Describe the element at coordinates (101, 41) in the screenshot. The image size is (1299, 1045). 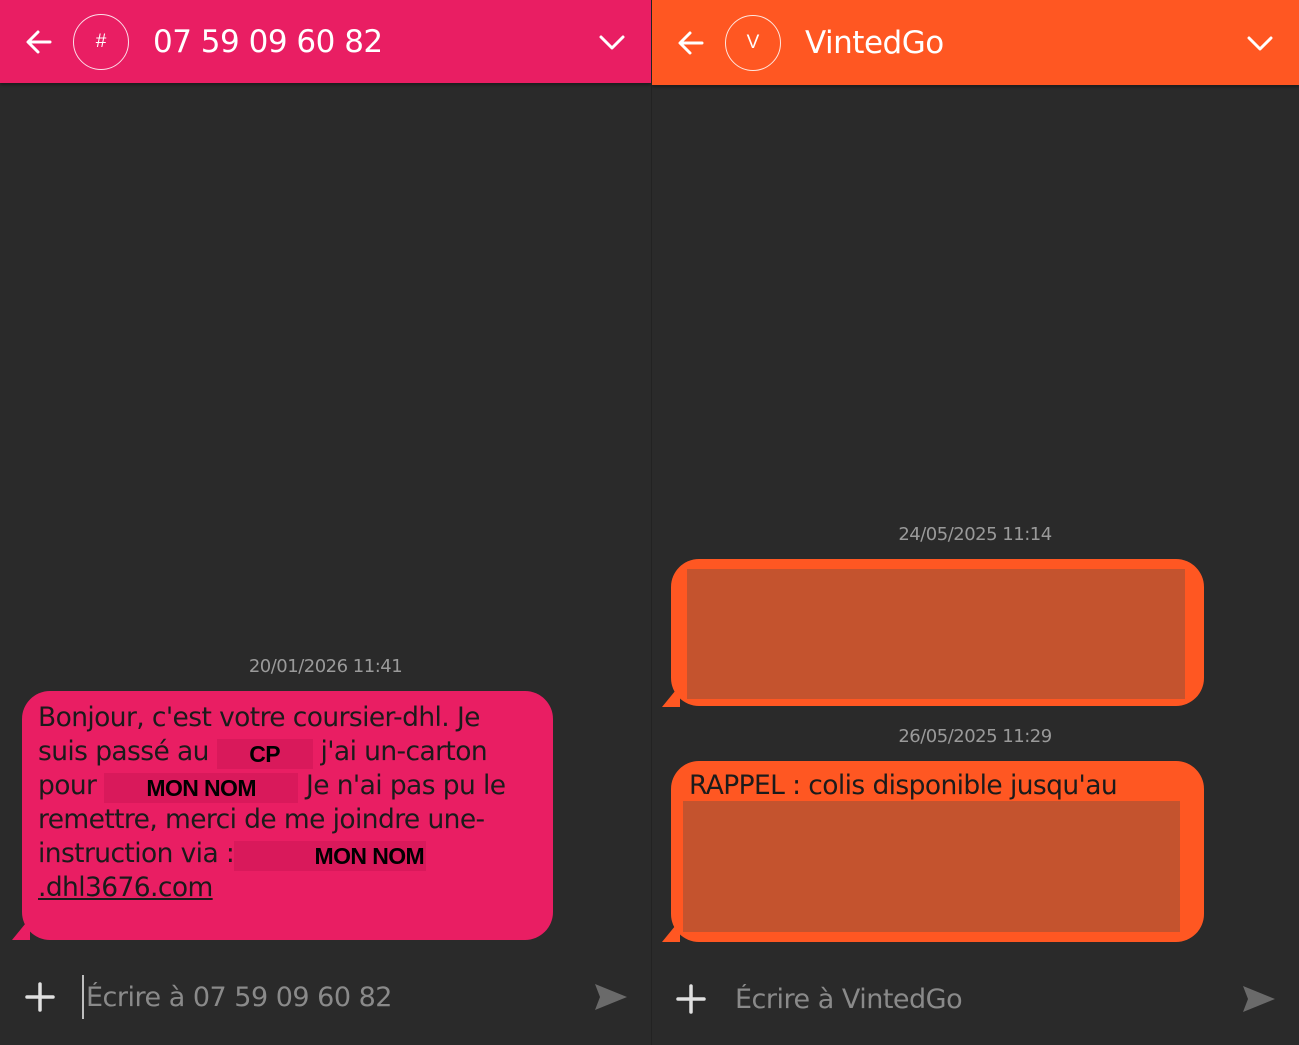
I see `contact-avatar: #` at that location.